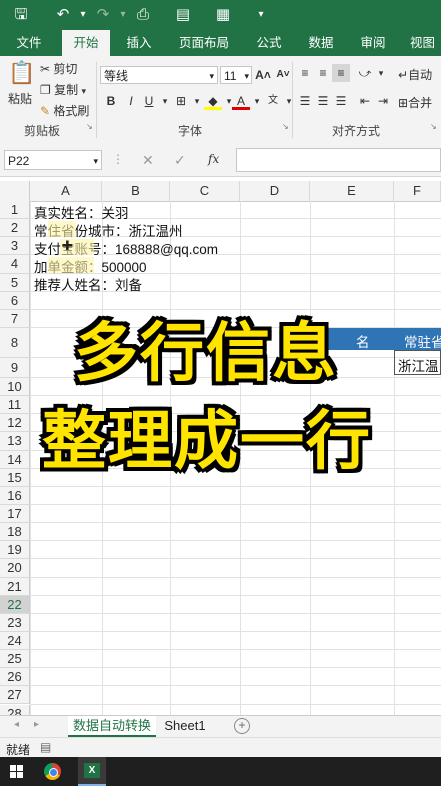  Describe the element at coordinates (21, 73) in the screenshot. I see `paste-icon: 📋` at that location.